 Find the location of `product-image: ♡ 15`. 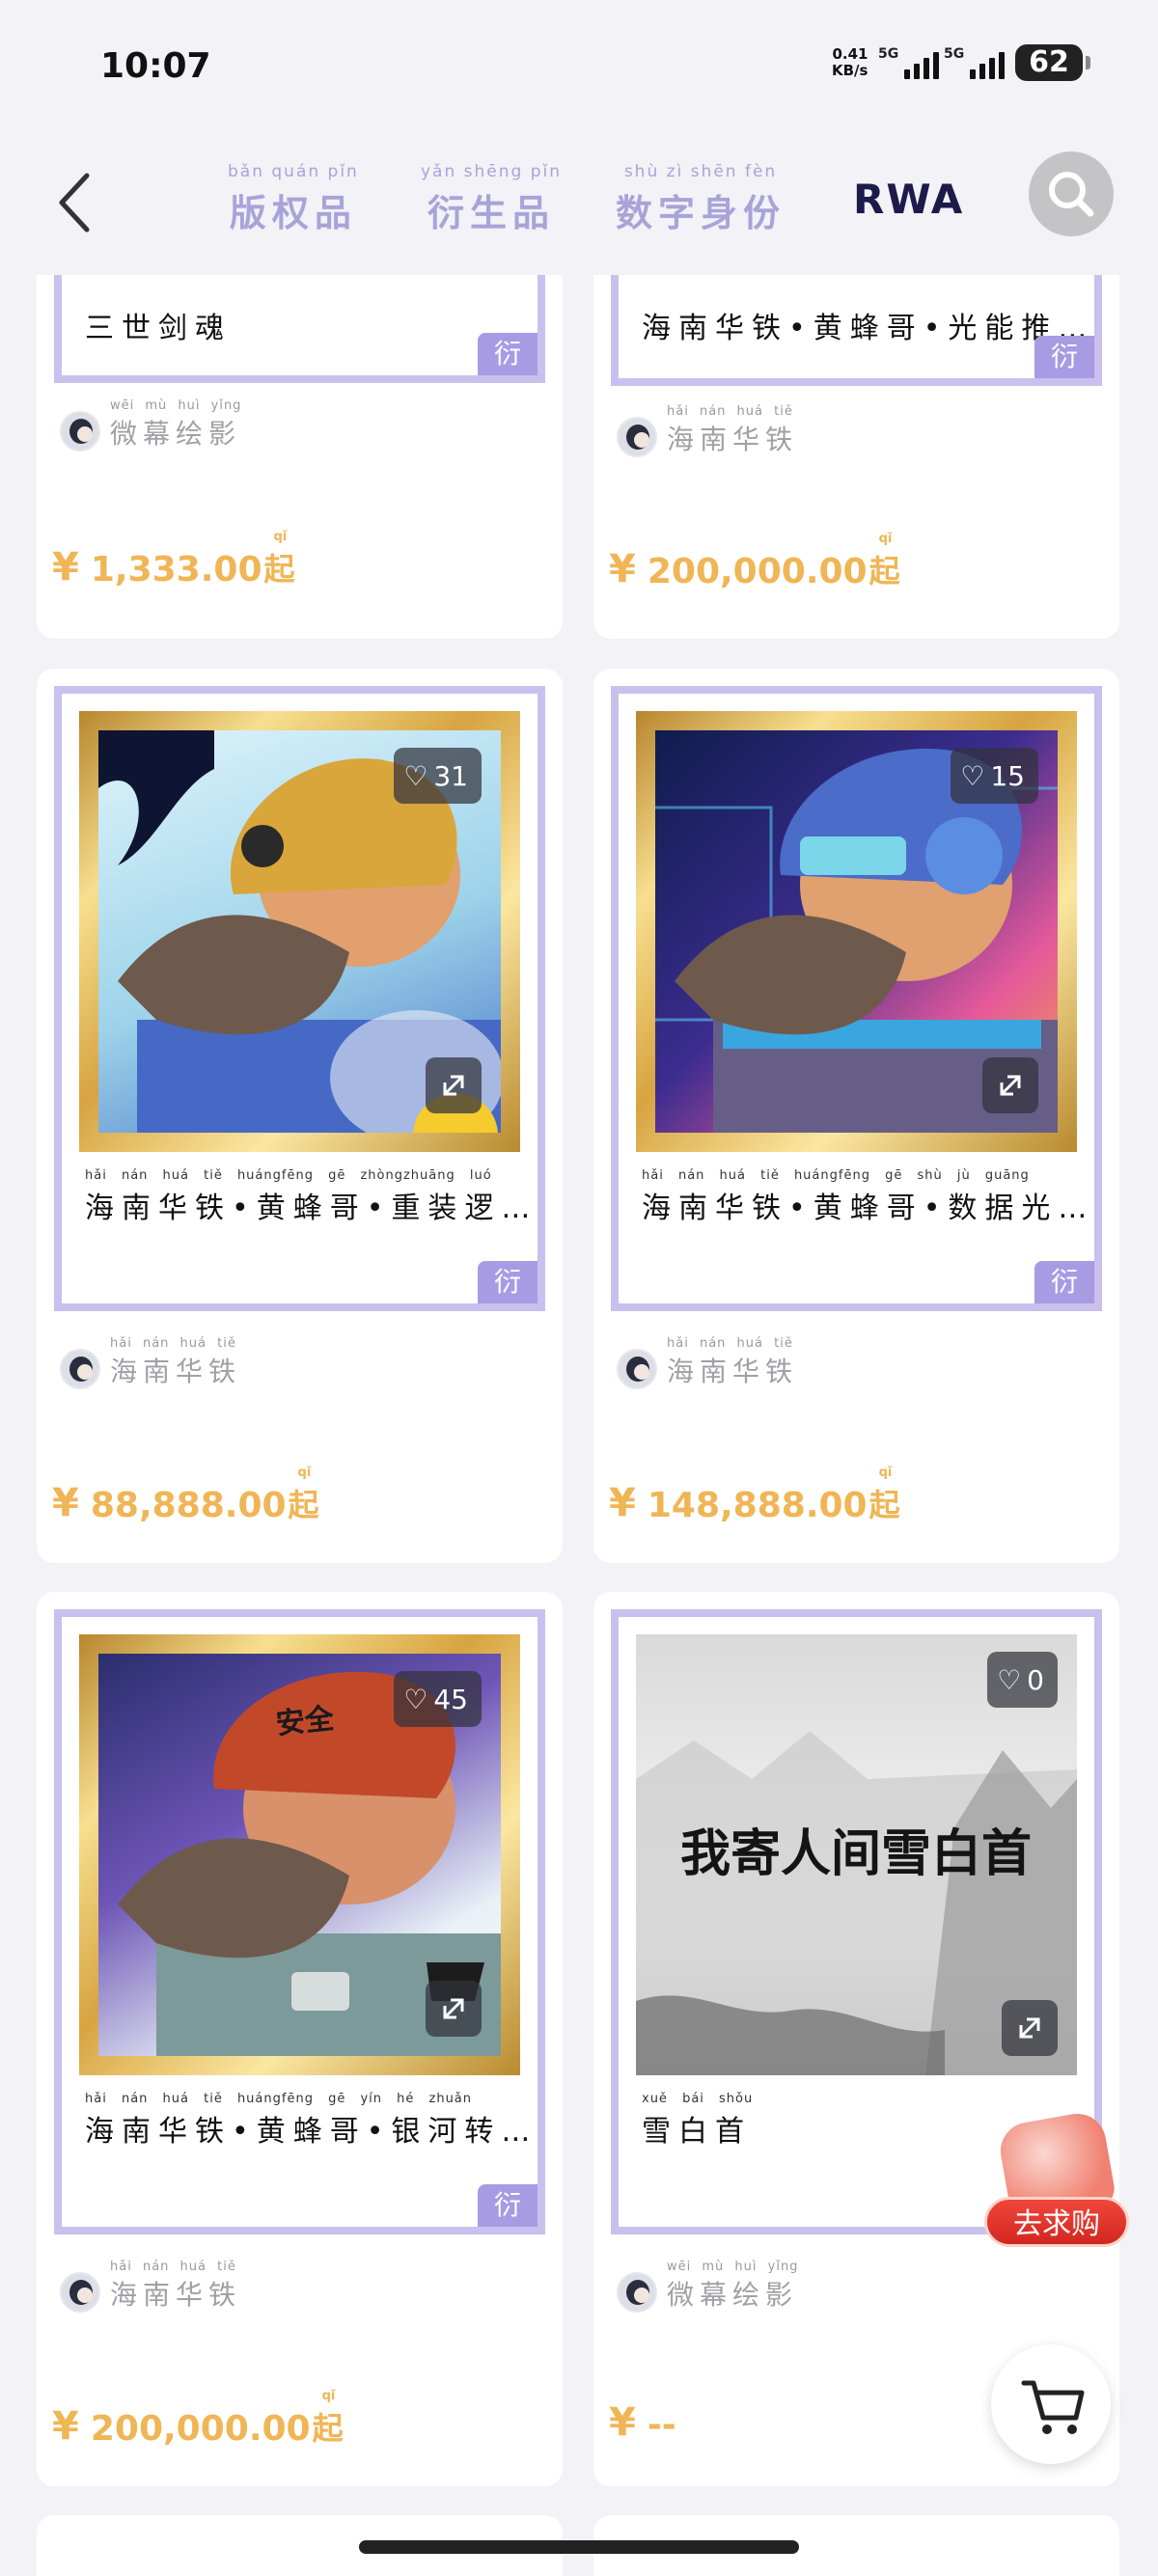

product-image: ♡ 15 is located at coordinates (856, 932).